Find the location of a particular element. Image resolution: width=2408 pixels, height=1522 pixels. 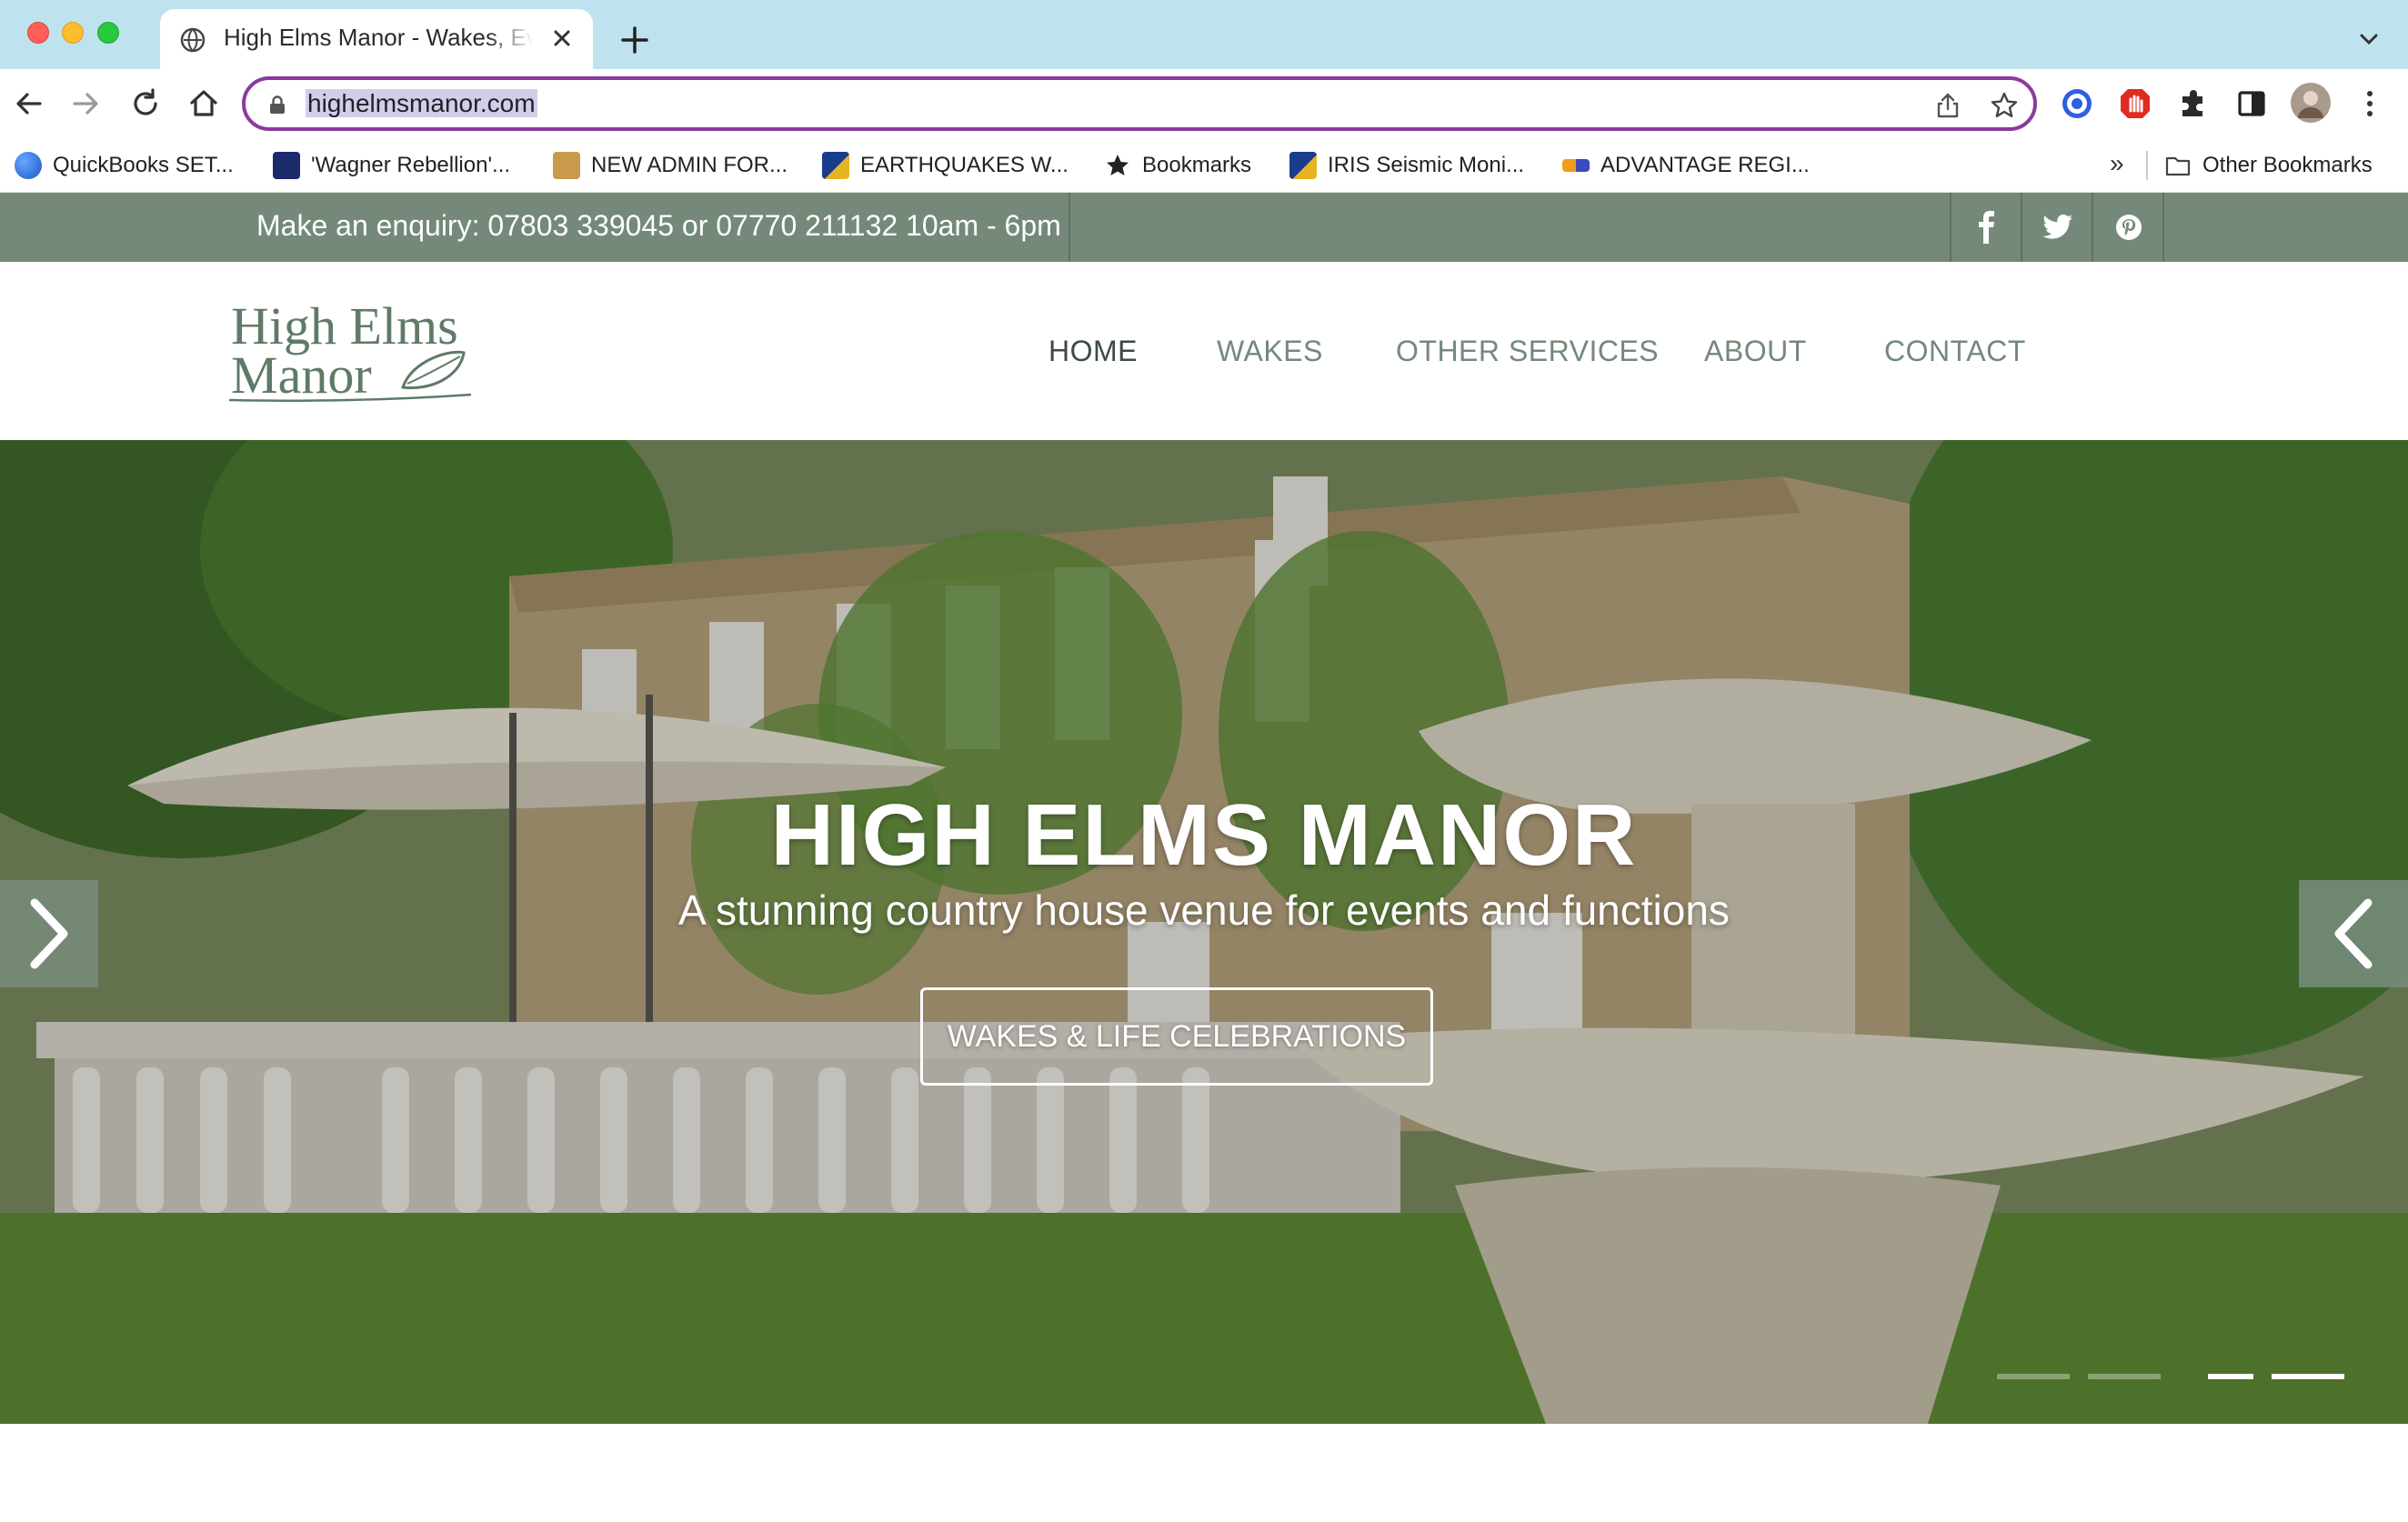

slider-next-button is located at coordinates (2353, 933).